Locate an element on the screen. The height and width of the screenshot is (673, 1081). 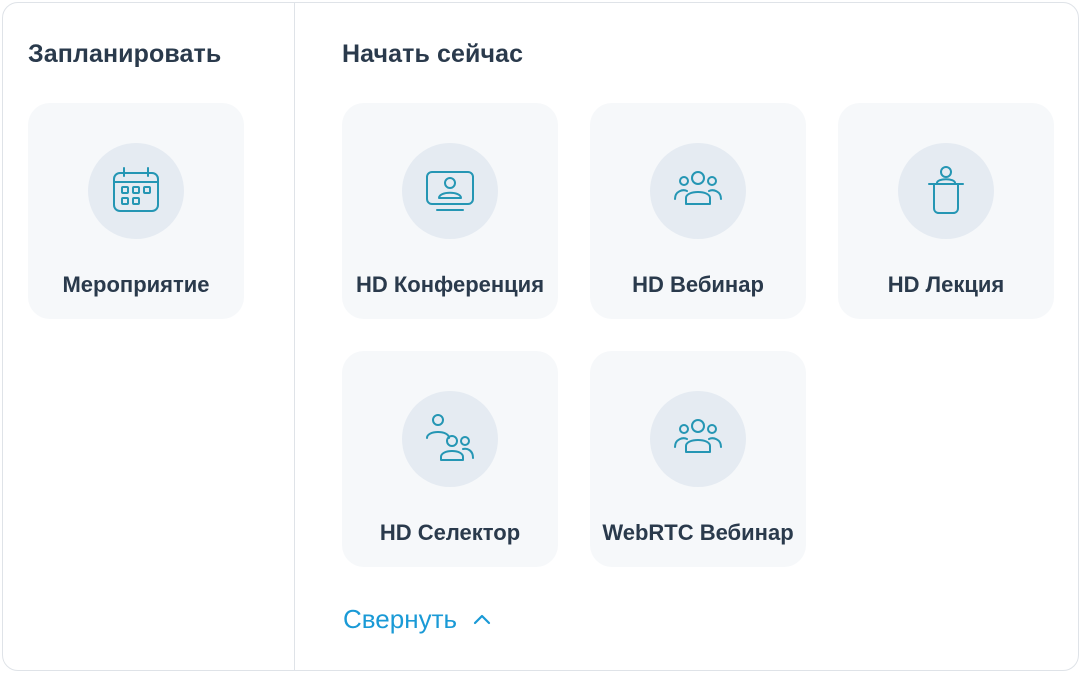
calendar-icon is located at coordinates (136, 189).